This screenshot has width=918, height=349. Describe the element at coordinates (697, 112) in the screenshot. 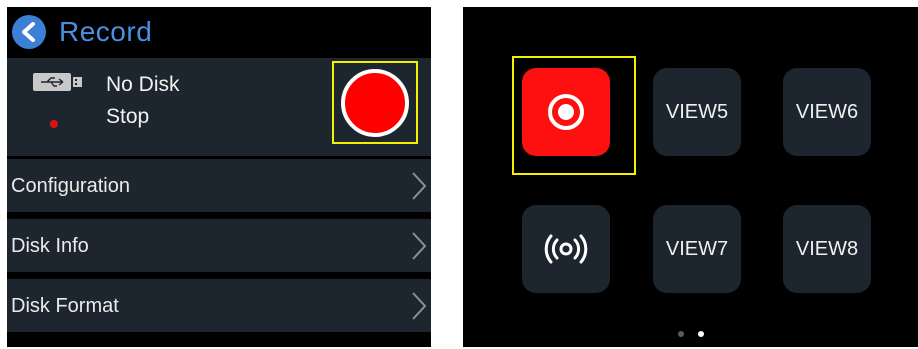

I see `tile-view5: VIEW5` at that location.